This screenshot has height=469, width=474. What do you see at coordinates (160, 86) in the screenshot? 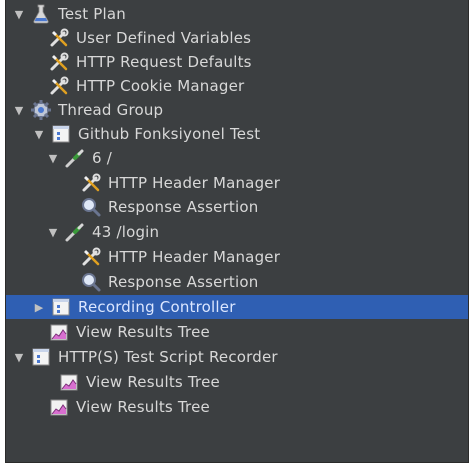
I see `tree-node-label: HTTP Cookie Manager` at bounding box center [160, 86].